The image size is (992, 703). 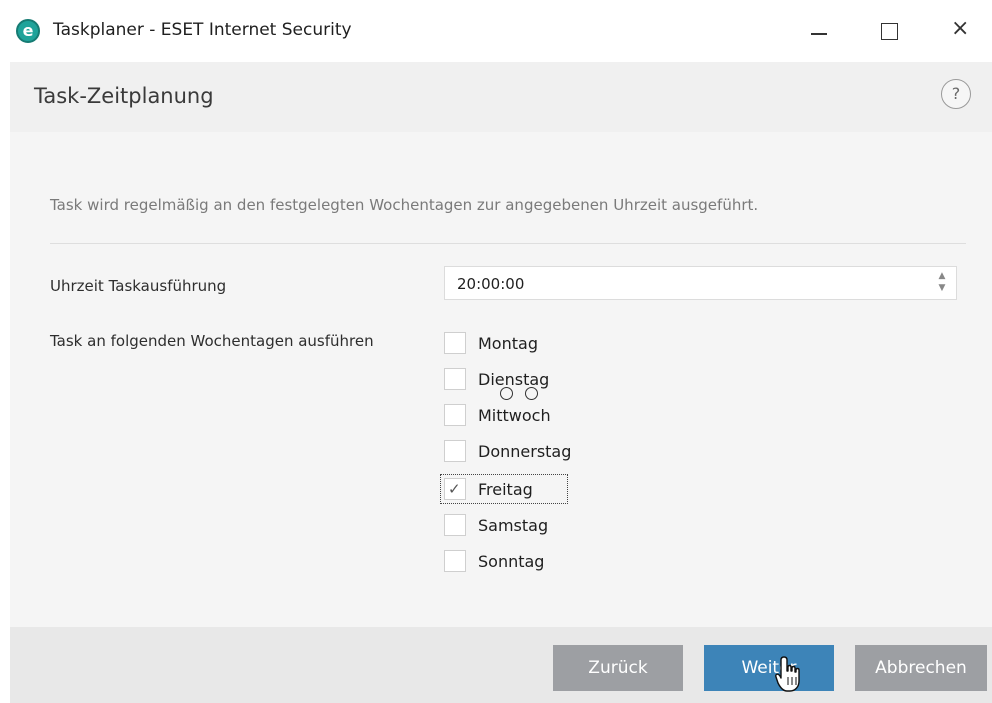 I want to click on checkbox-mittwoch, so click(x=455, y=415).